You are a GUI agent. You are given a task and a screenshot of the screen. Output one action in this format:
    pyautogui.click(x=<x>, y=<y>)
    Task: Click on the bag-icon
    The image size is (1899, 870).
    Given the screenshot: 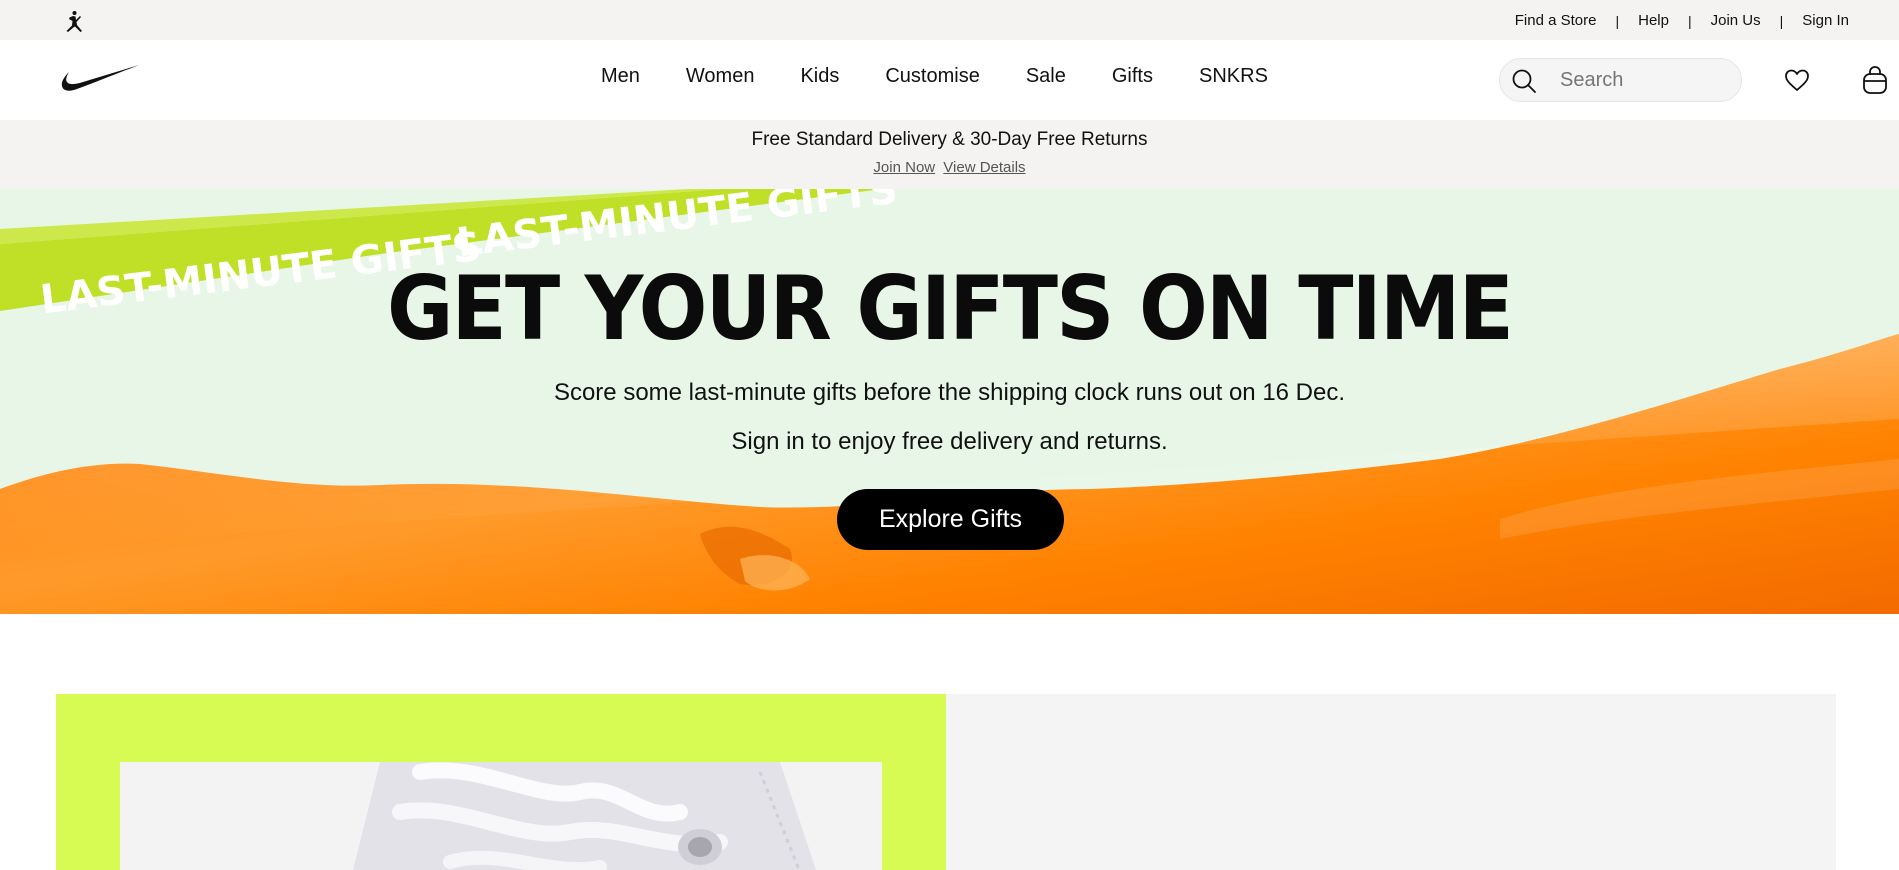 What is the action you would take?
    pyautogui.click(x=1875, y=80)
    